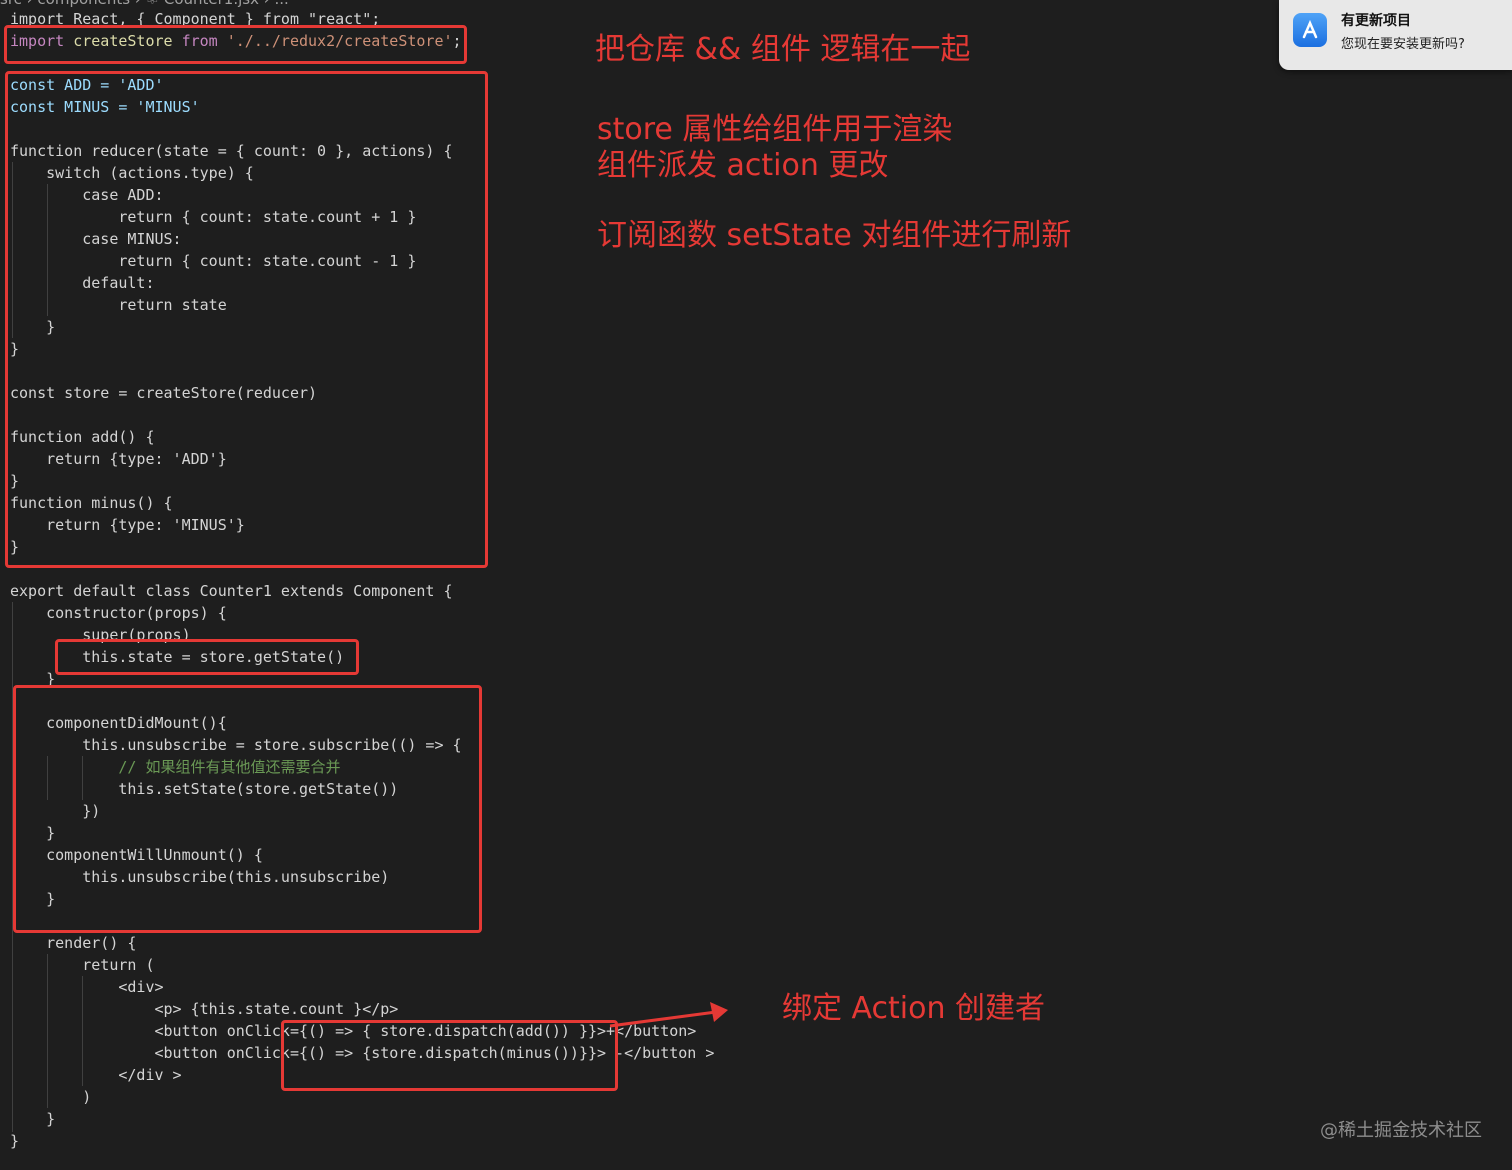  I want to click on code-line: constructor(props) {, so click(118, 613).